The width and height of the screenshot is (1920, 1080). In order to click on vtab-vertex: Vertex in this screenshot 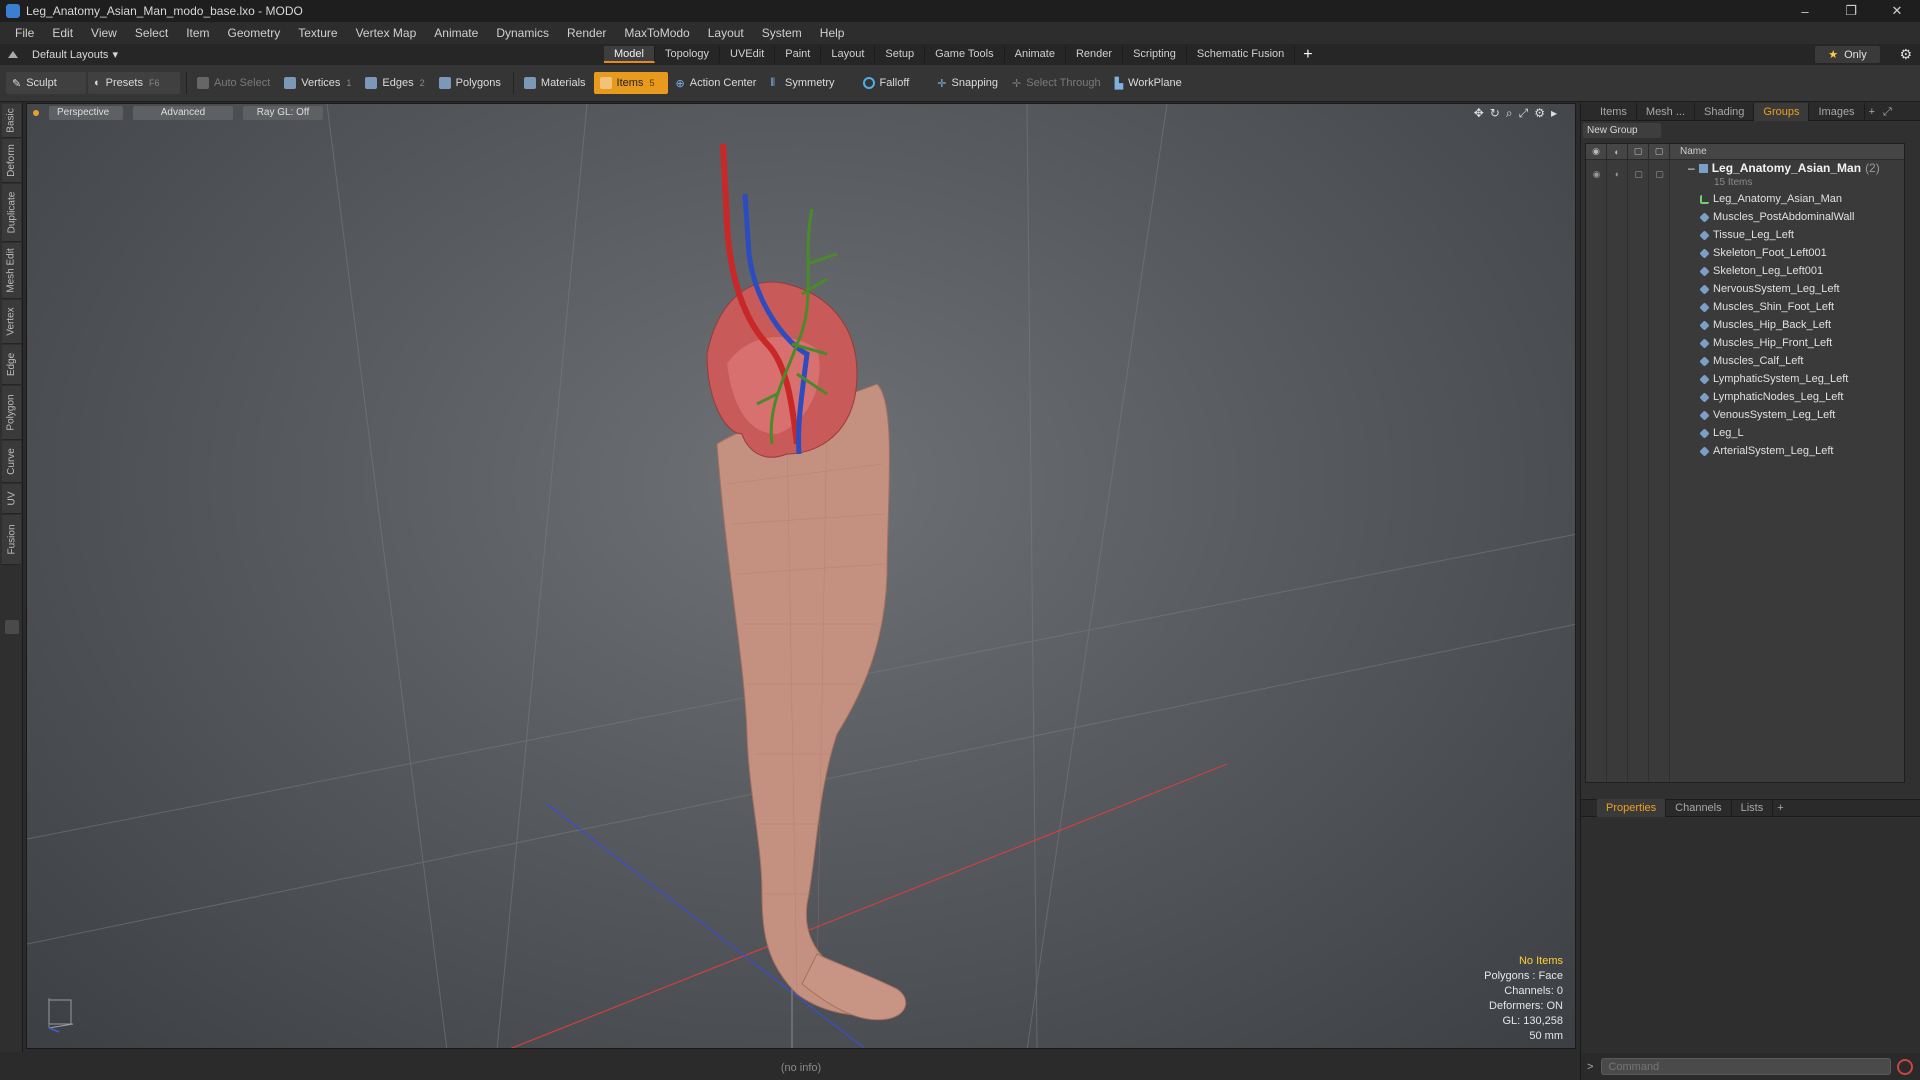, I will do `click(11, 322)`.